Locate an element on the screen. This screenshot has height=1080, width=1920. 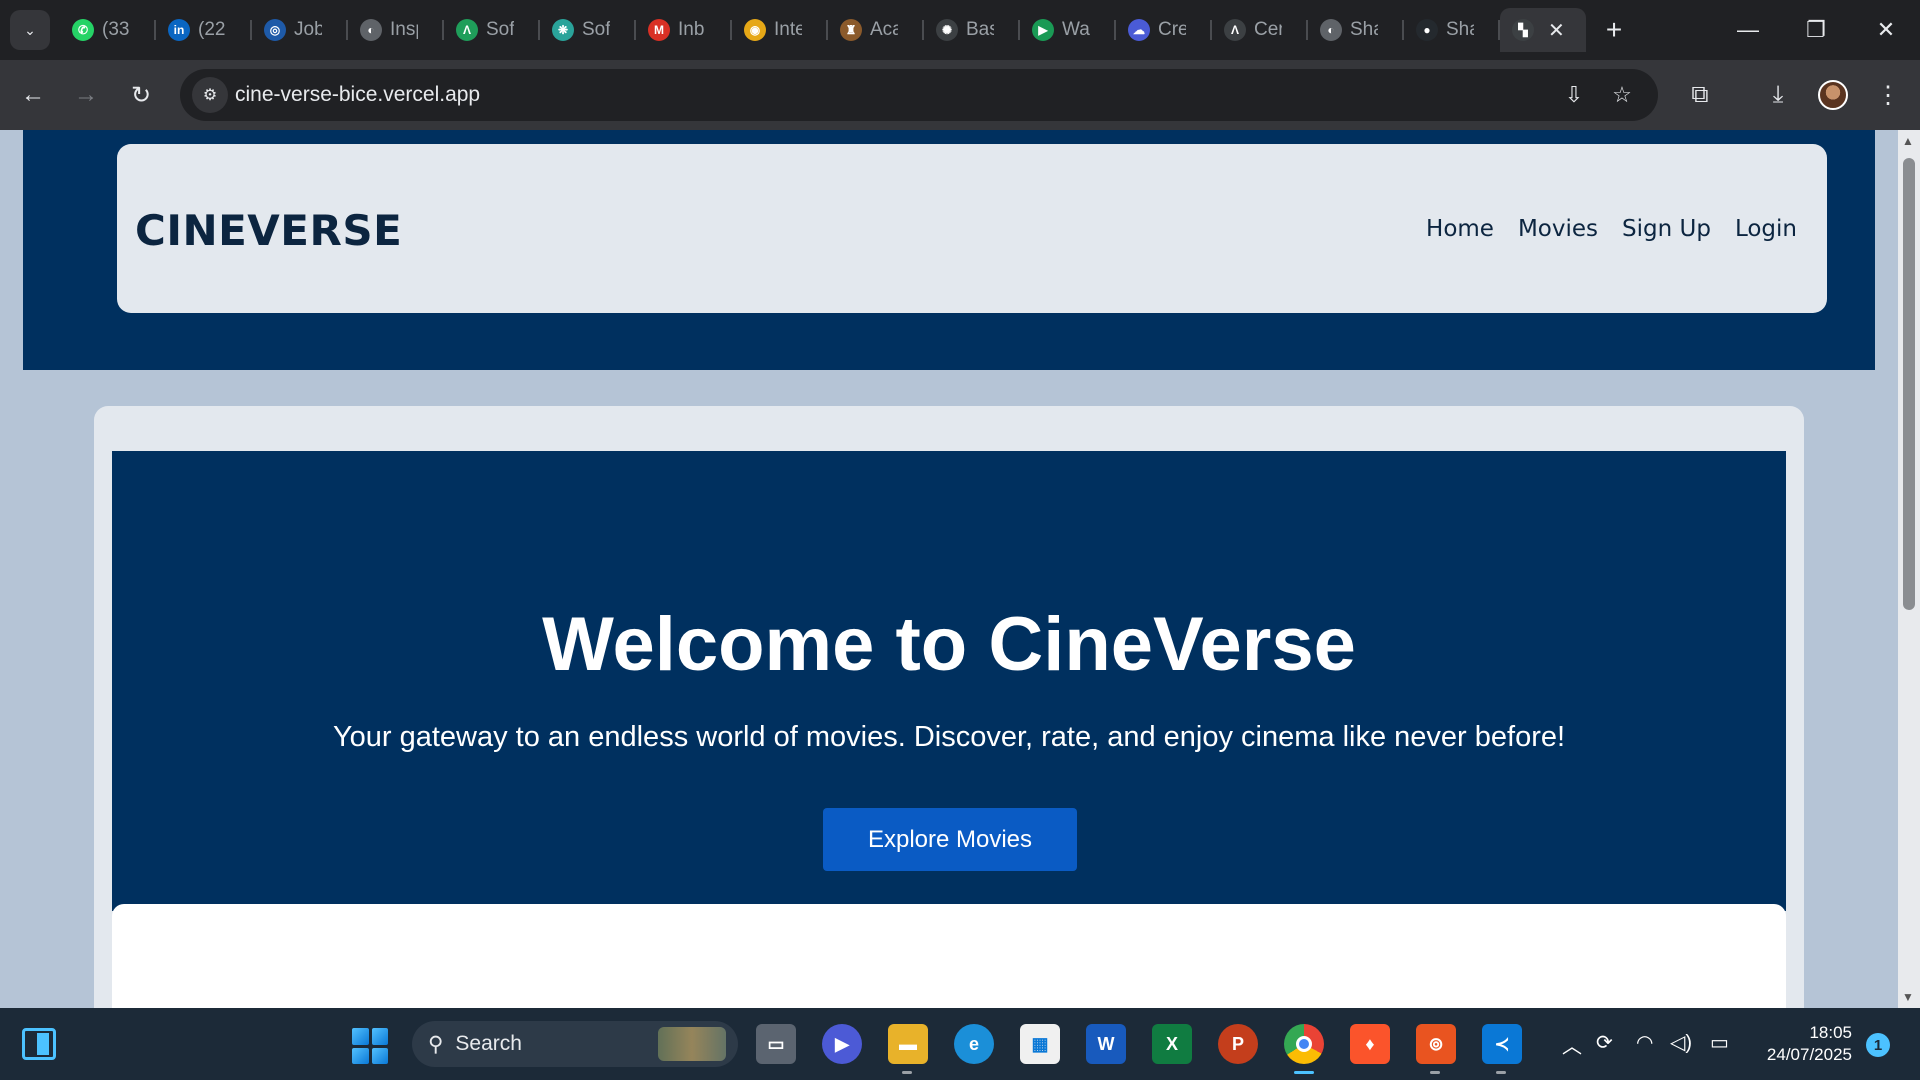
page-scrollbar: ▲ ▼ is located at coordinates (1909, 569).